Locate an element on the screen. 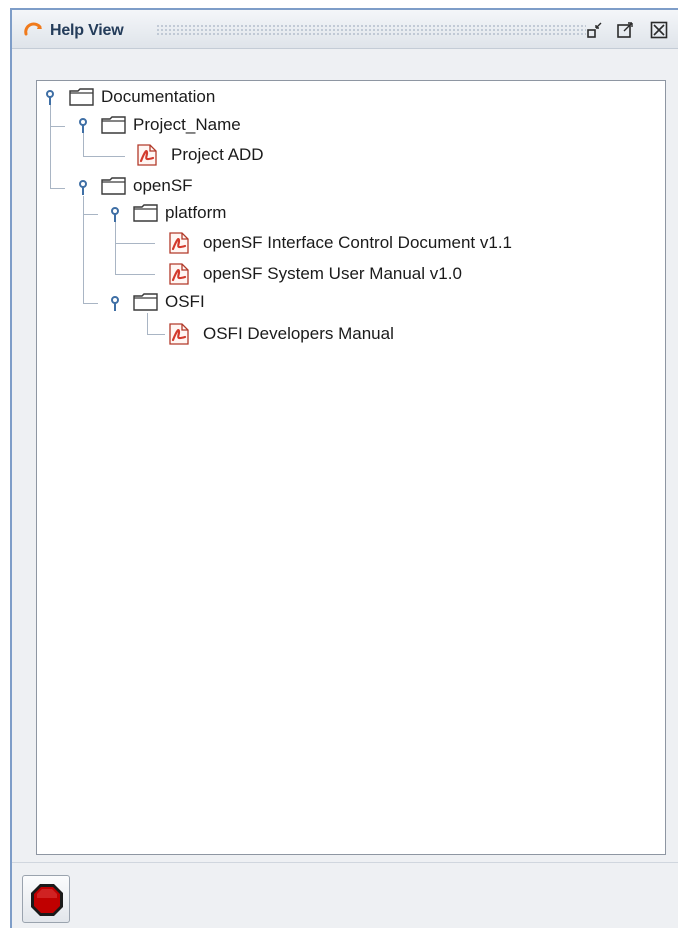  minimize-icon is located at coordinates (595, 30).